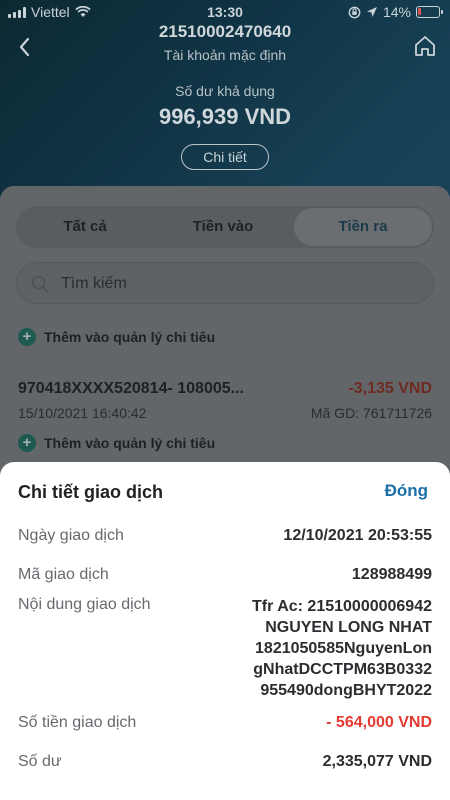 Image resolution: width=450 pixels, height=800 pixels. Describe the element at coordinates (40, 761) in the screenshot. I see `balance-after-label: Số dư` at that location.